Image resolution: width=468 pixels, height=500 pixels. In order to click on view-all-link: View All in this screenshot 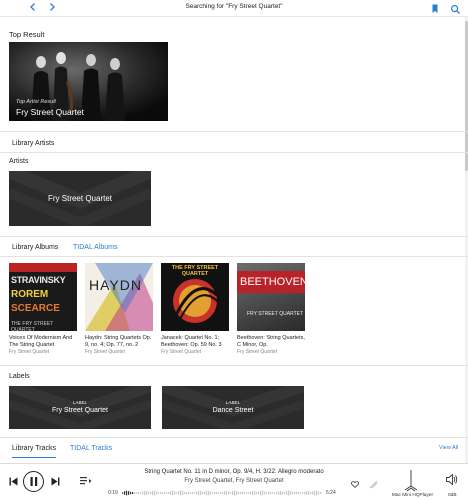, I will do `click(448, 448)`.